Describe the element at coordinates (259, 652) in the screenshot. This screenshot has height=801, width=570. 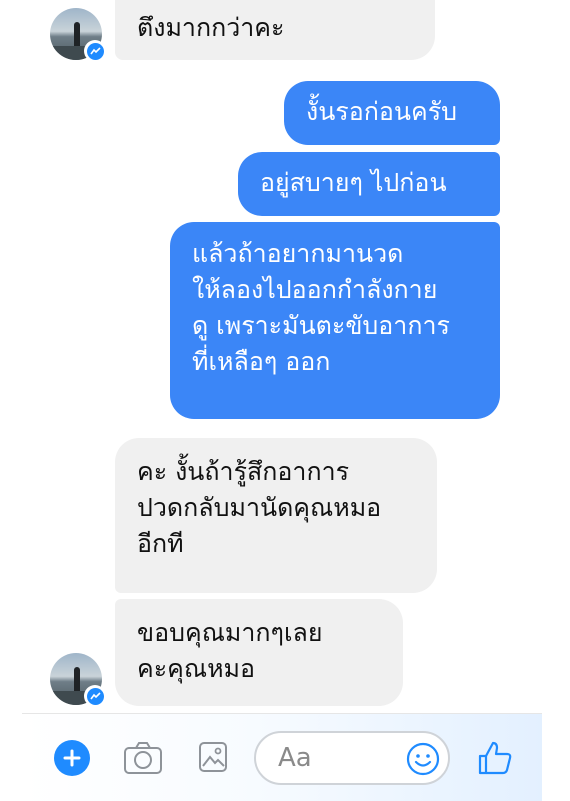
I see `message-bubble-incoming: ขอบคุณมากๆเลย คะคุณหมอ` at that location.